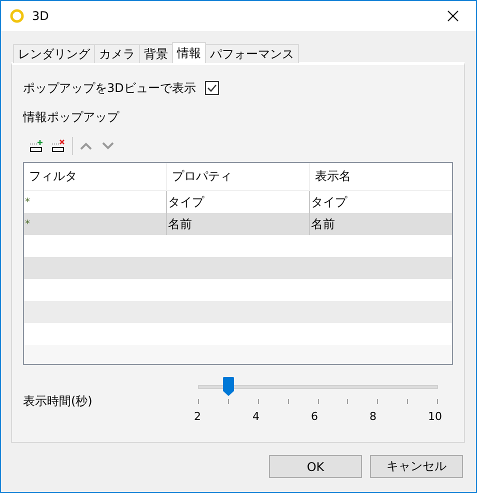 This screenshot has height=493, width=477. What do you see at coordinates (197, 416) in the screenshot?
I see `tick-label: 2` at bounding box center [197, 416].